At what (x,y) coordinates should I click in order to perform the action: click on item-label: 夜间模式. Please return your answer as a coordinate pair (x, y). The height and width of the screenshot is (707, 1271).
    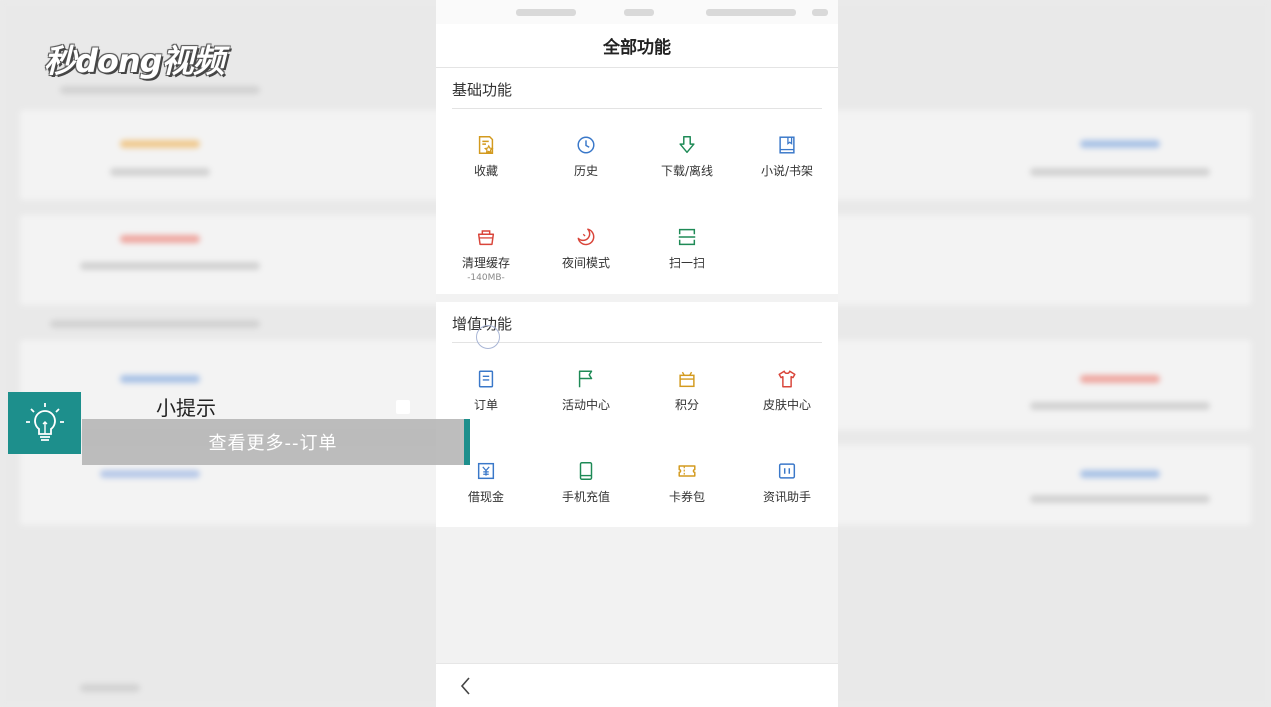
    Looking at the image, I should click on (585, 263).